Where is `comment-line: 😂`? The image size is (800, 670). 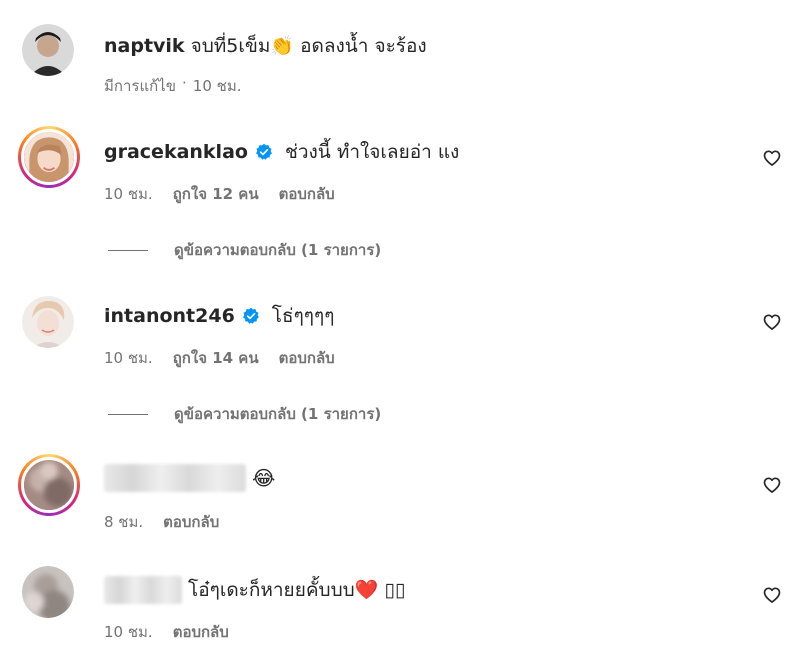 comment-line: 😂 is located at coordinates (189, 478).